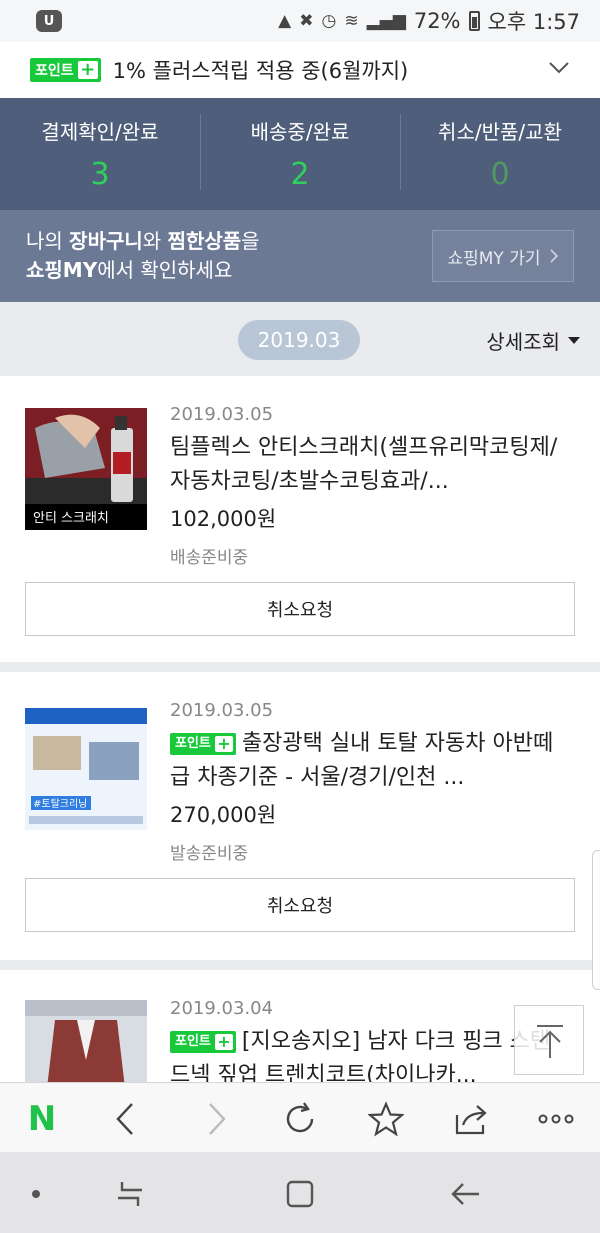 Image resolution: width=600 pixels, height=1233 pixels. I want to click on wishlist-text: 찜한상품, so click(204, 241).